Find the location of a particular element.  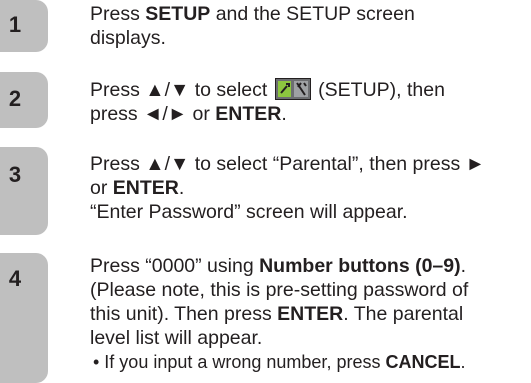

text-run: this unit). Then press is located at coordinates (184, 314).